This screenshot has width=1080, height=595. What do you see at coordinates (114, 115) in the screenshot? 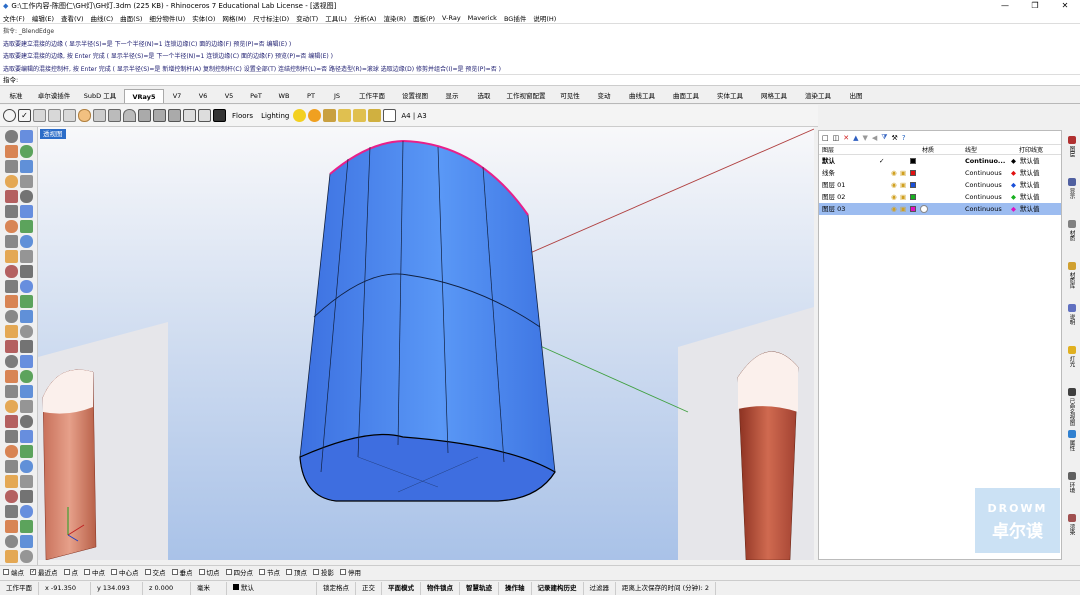
I see `lamp-icon` at bounding box center [114, 115].